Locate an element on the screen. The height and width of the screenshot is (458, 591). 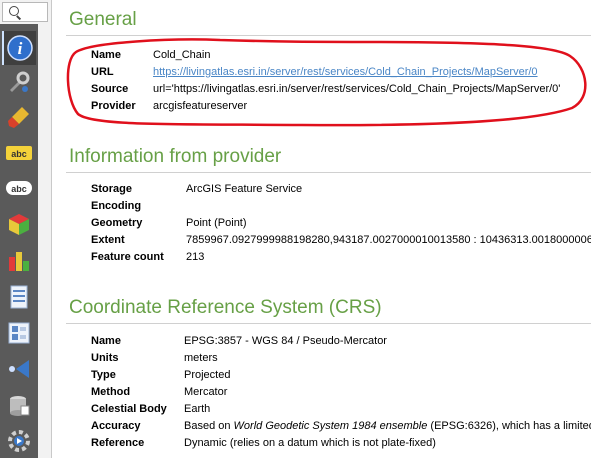
property-value: Mercator is located at coordinates (206, 392).